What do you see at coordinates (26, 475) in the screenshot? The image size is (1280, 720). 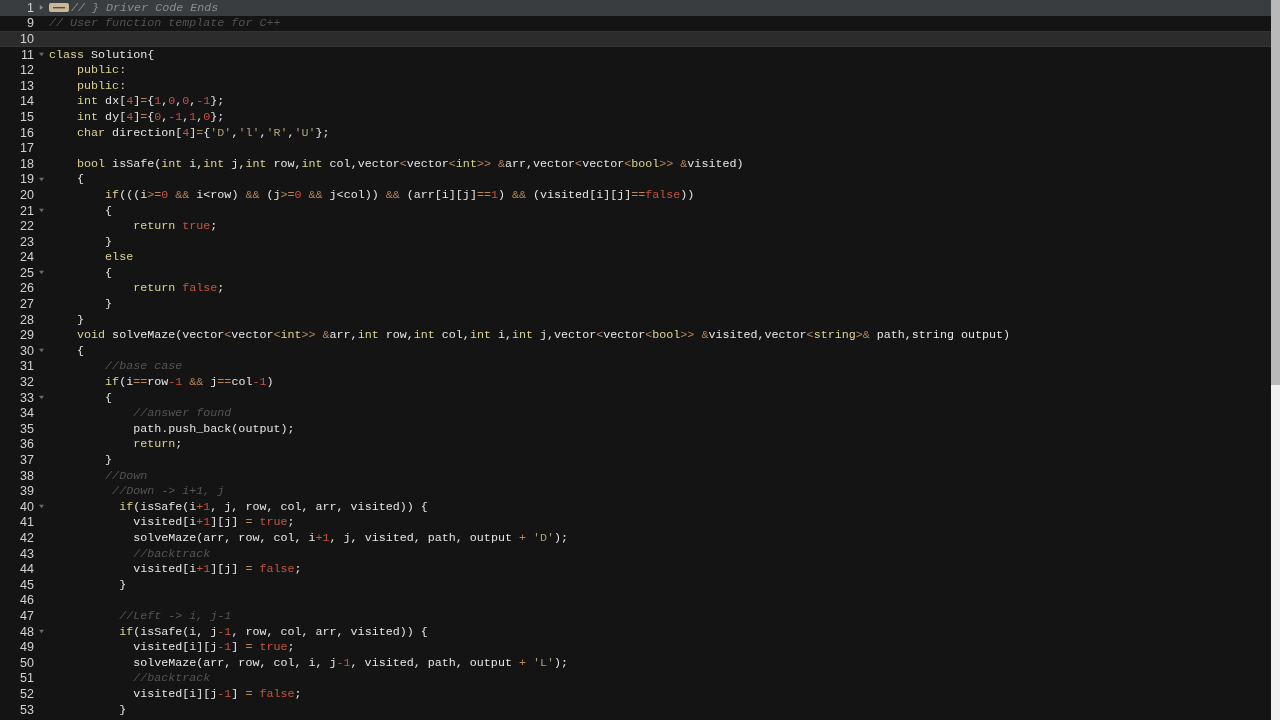 I see `line-number: 38` at bounding box center [26, 475].